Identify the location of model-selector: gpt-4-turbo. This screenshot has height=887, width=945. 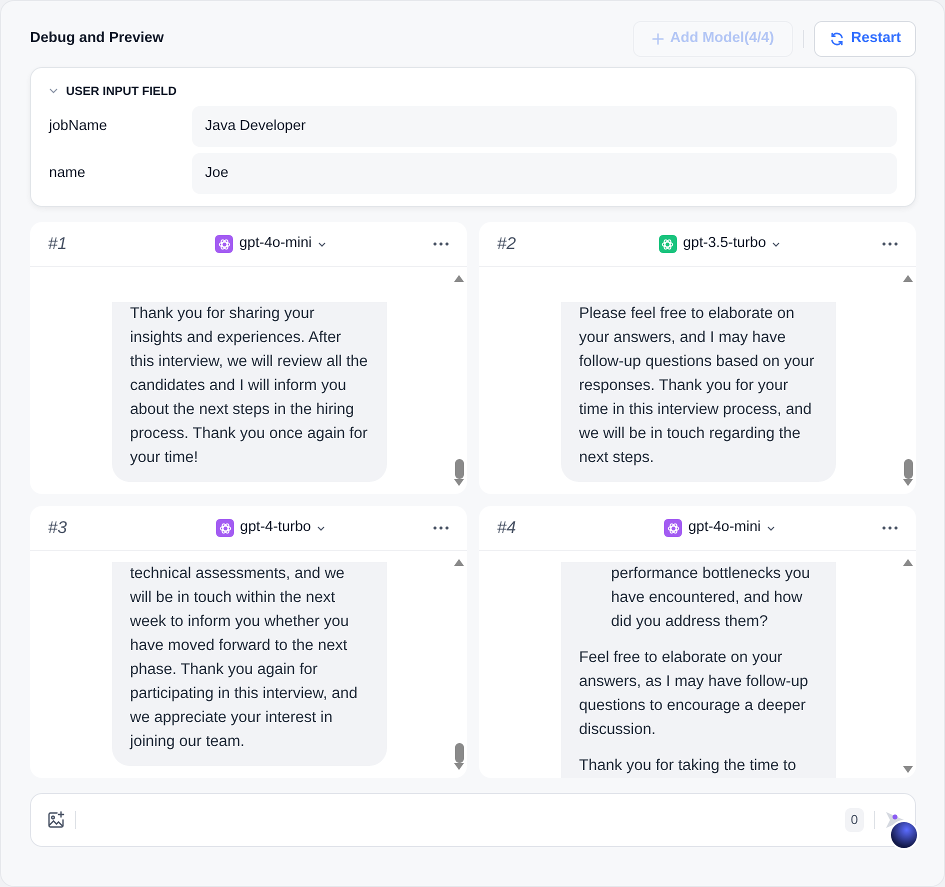
(270, 528).